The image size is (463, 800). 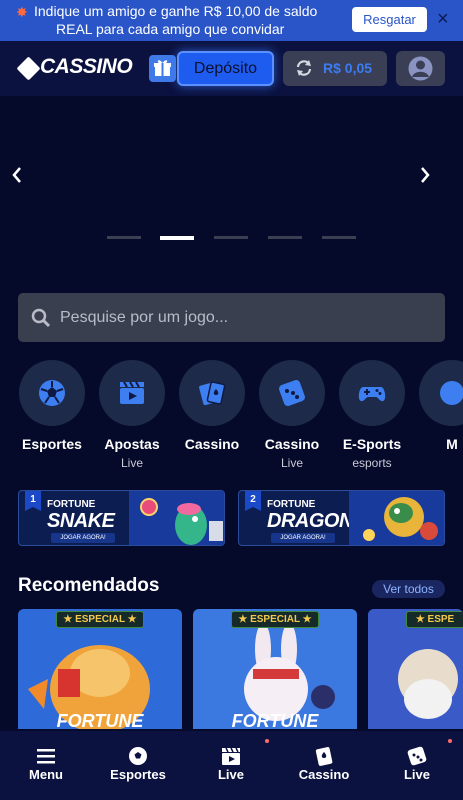 What do you see at coordinates (245, 318) in the screenshot?
I see `search-input` at bounding box center [245, 318].